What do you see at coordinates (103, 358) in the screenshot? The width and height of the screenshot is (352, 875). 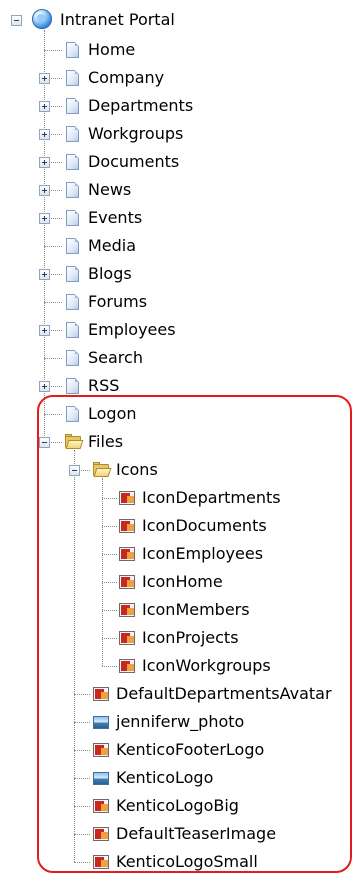 I see `tree-node-search: Search` at bounding box center [103, 358].